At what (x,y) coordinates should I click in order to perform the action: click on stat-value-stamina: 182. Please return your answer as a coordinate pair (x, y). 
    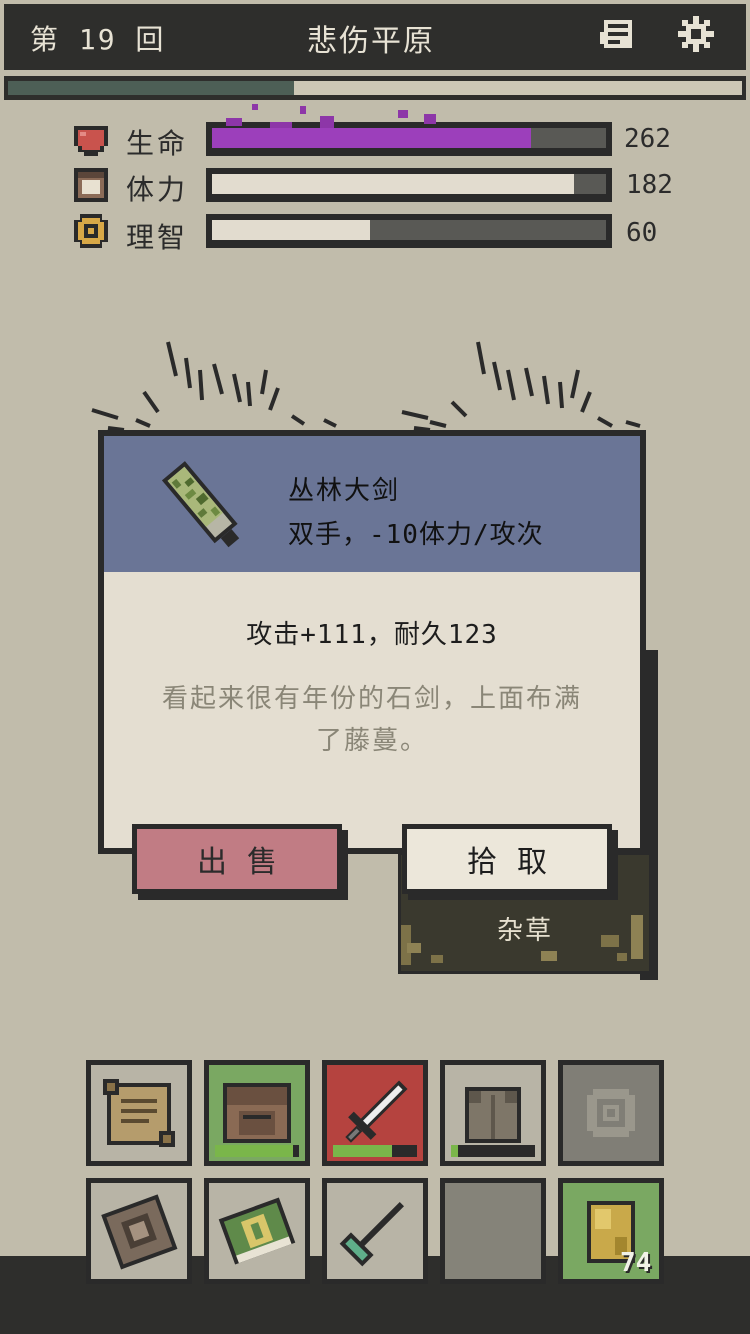
    Looking at the image, I should click on (649, 185).